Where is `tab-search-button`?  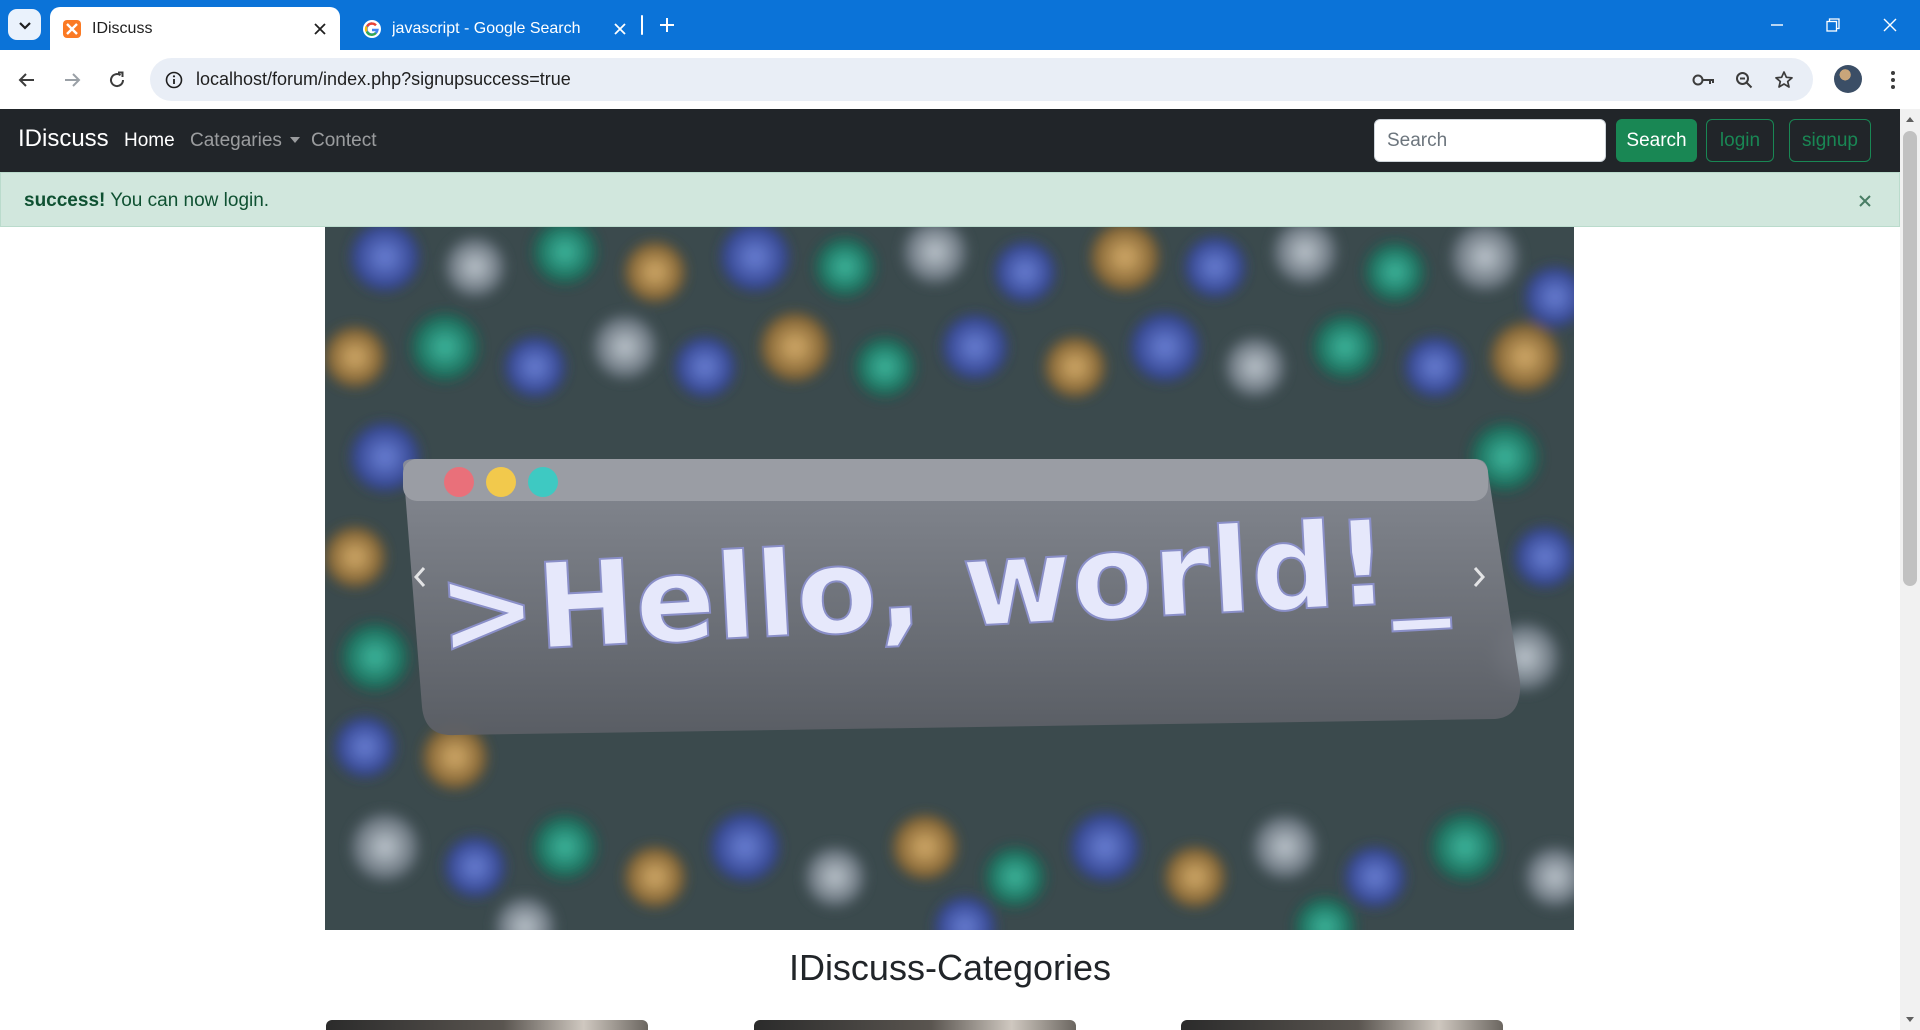 tab-search-button is located at coordinates (24, 24).